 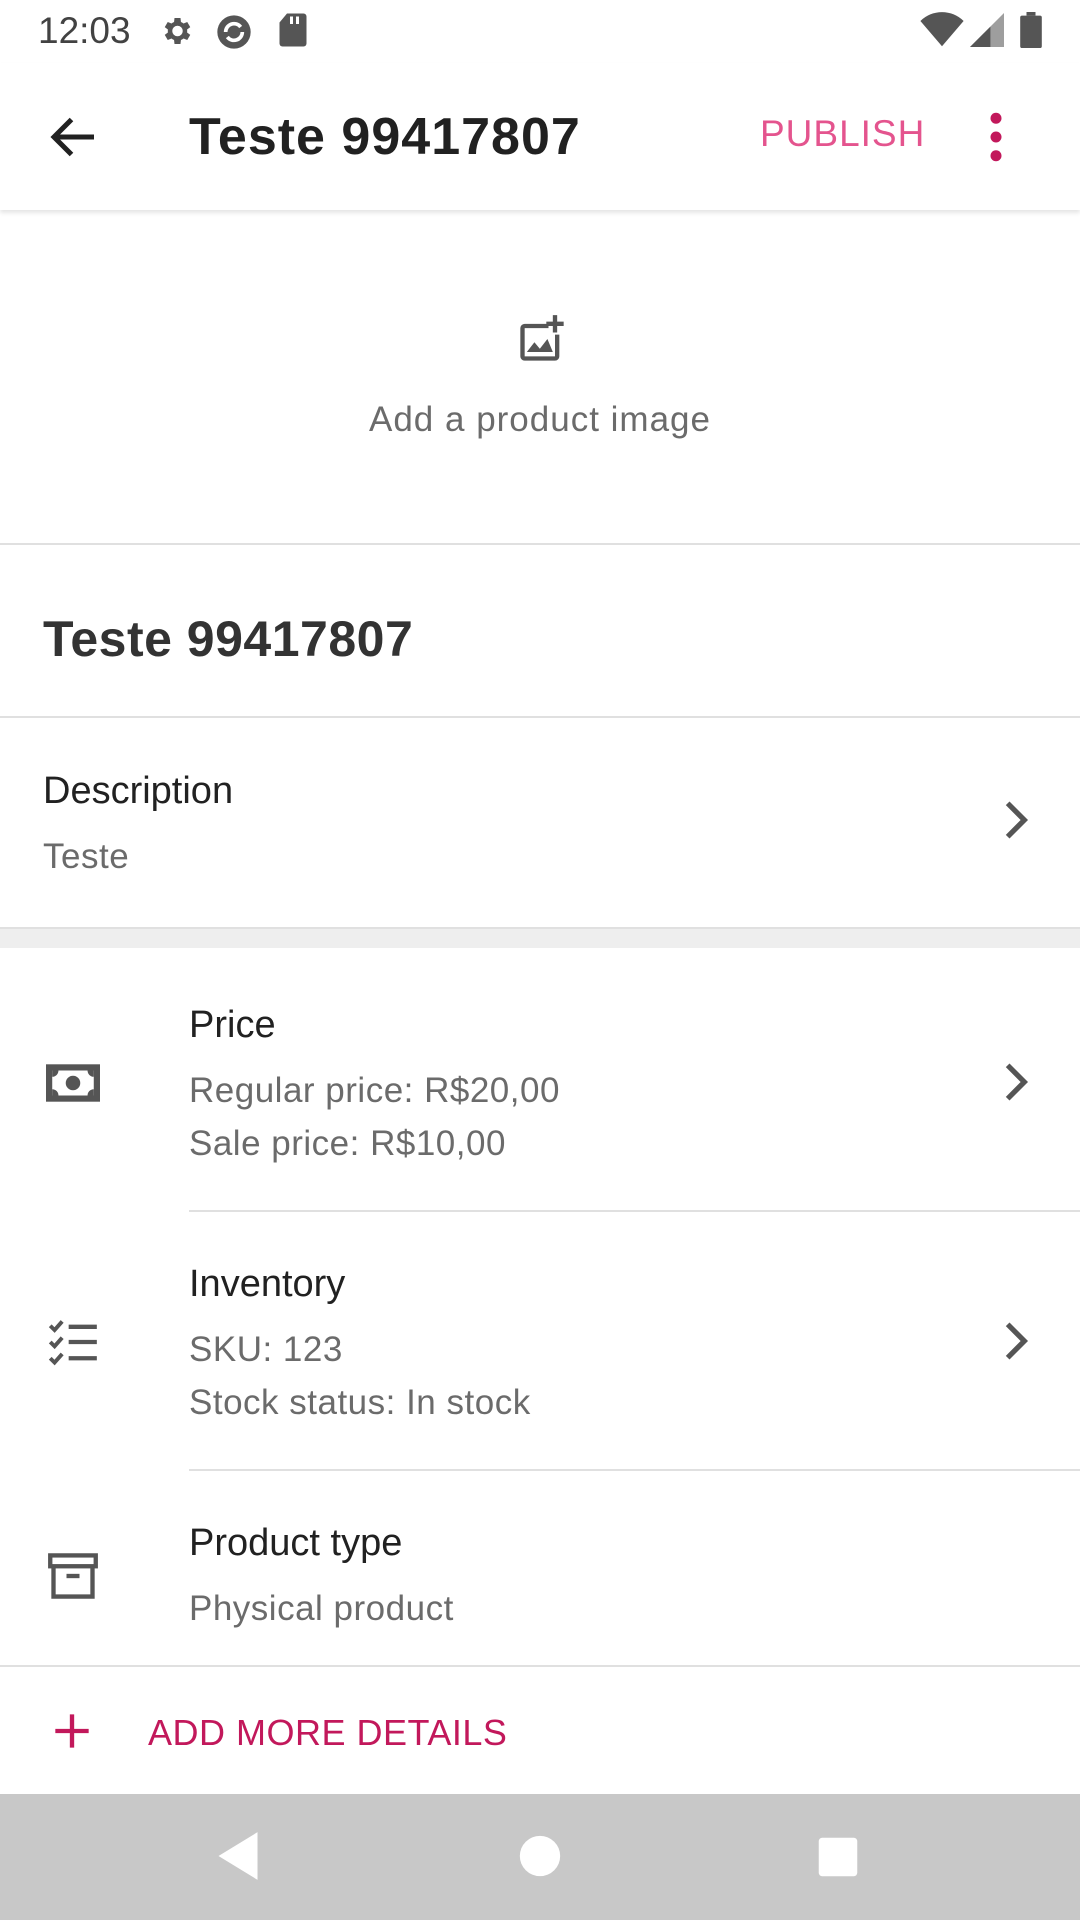 I want to click on nav-back-icon, so click(x=238, y=1856).